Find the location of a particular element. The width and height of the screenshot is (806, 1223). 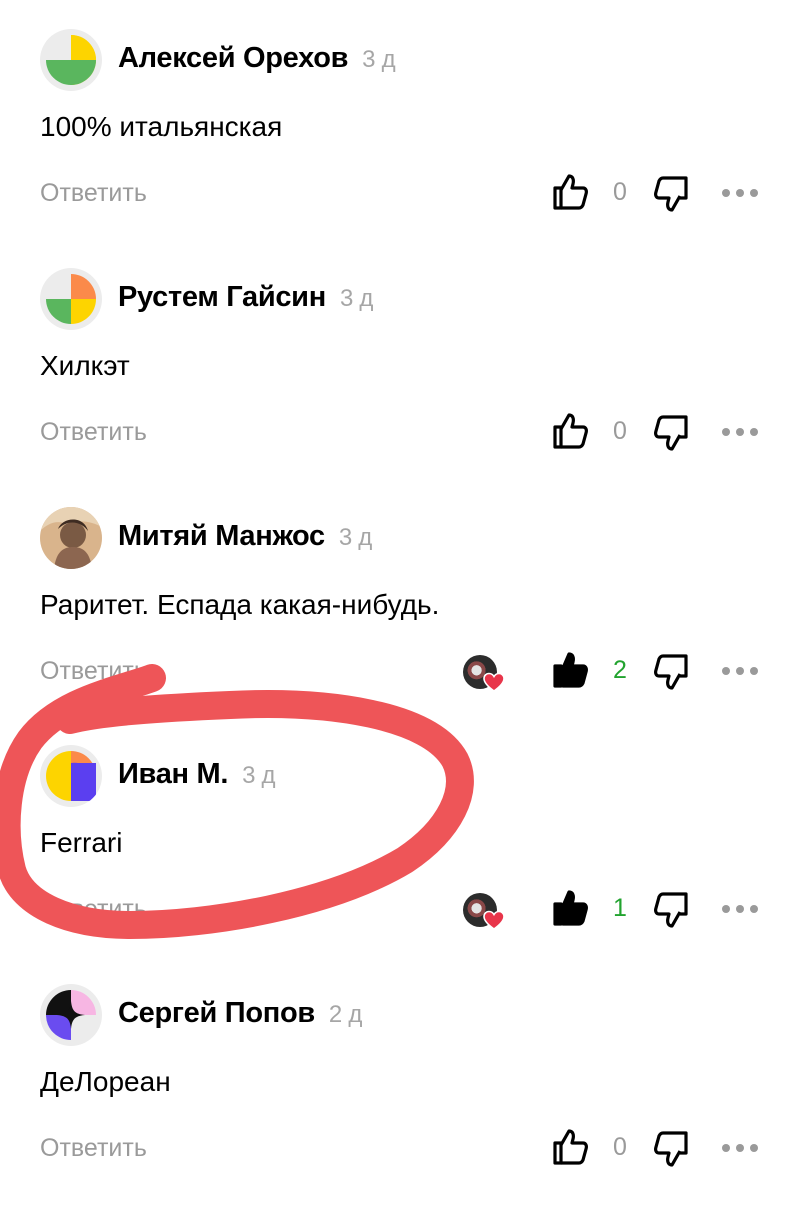

author-name: Рустем Гайсин 3 д is located at coordinates (245, 297).